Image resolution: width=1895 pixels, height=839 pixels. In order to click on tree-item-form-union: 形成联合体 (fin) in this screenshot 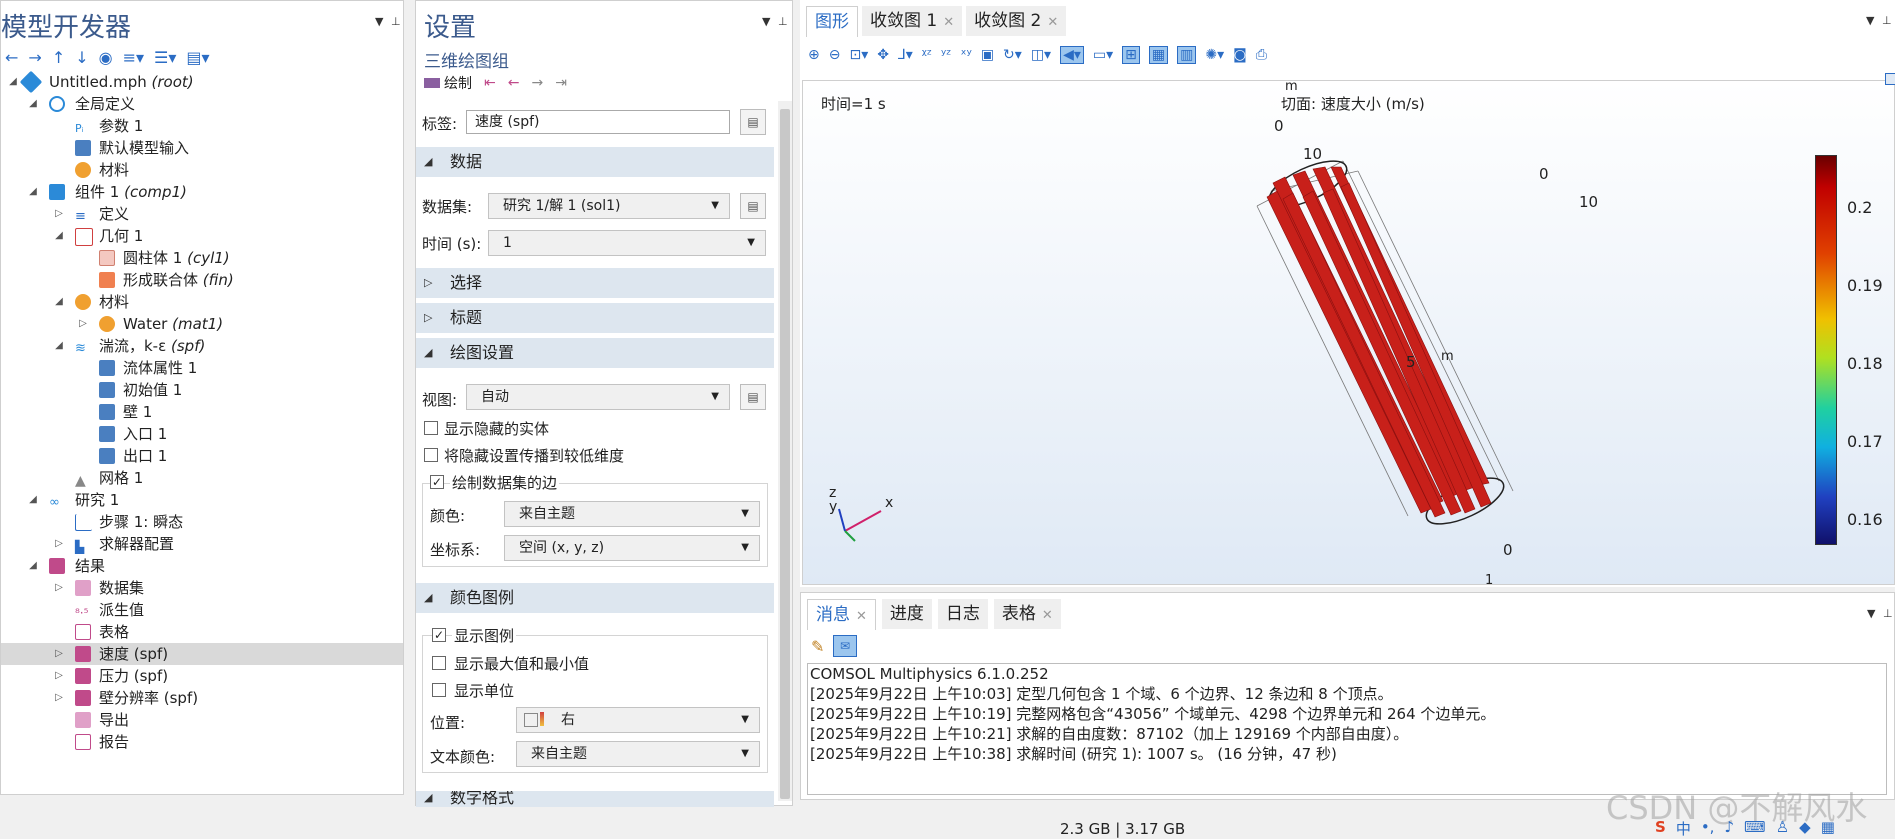, I will do `click(202, 280)`.